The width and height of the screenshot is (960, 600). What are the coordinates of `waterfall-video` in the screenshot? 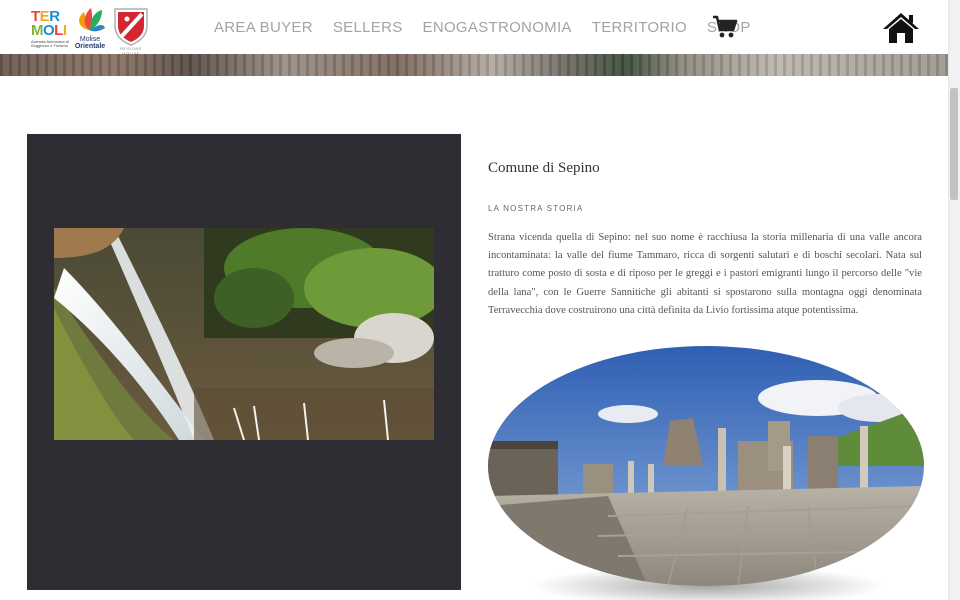 It's located at (244, 334).